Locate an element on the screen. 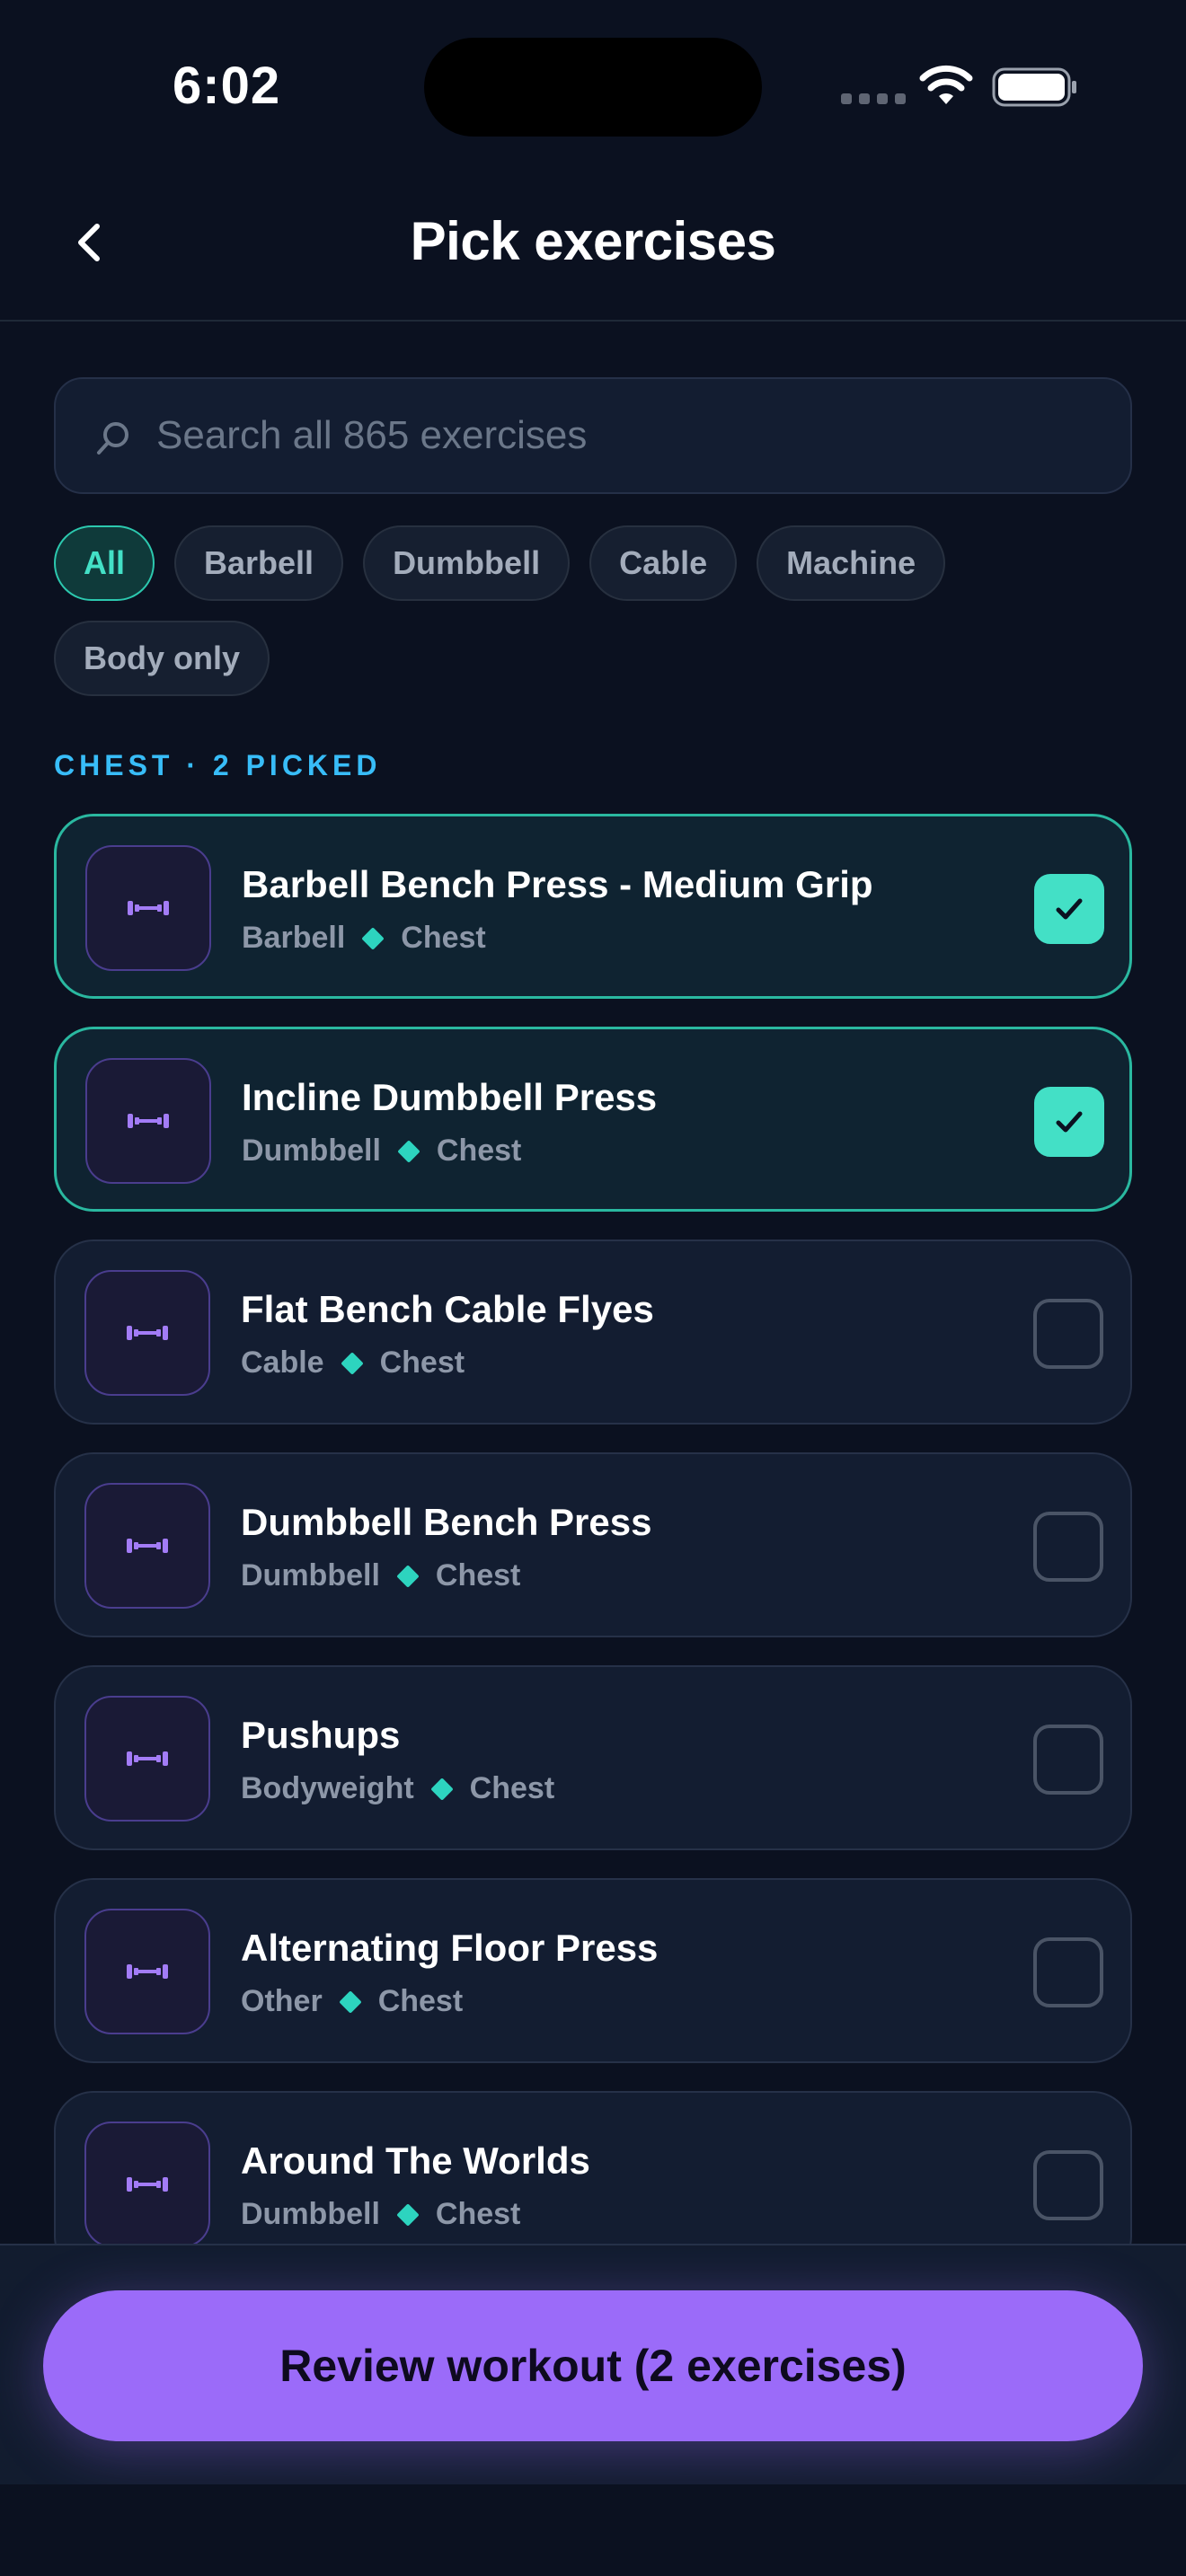 The width and height of the screenshot is (1186, 2576). exercise-name: Around The Worlds is located at coordinates (415, 2160).